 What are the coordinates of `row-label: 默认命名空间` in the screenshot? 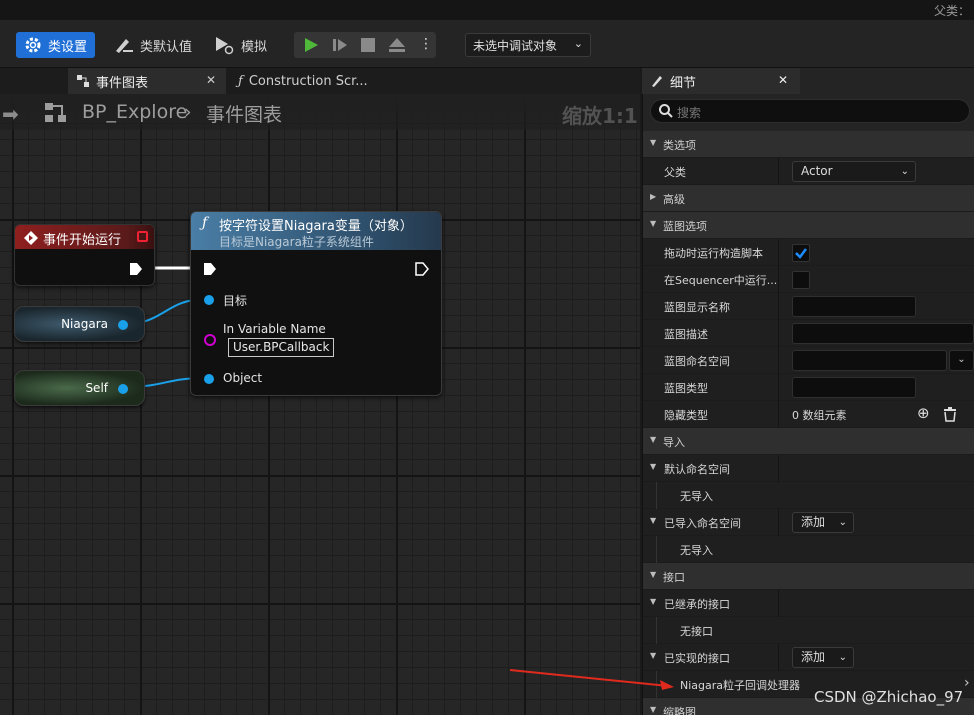 It's located at (697, 469).